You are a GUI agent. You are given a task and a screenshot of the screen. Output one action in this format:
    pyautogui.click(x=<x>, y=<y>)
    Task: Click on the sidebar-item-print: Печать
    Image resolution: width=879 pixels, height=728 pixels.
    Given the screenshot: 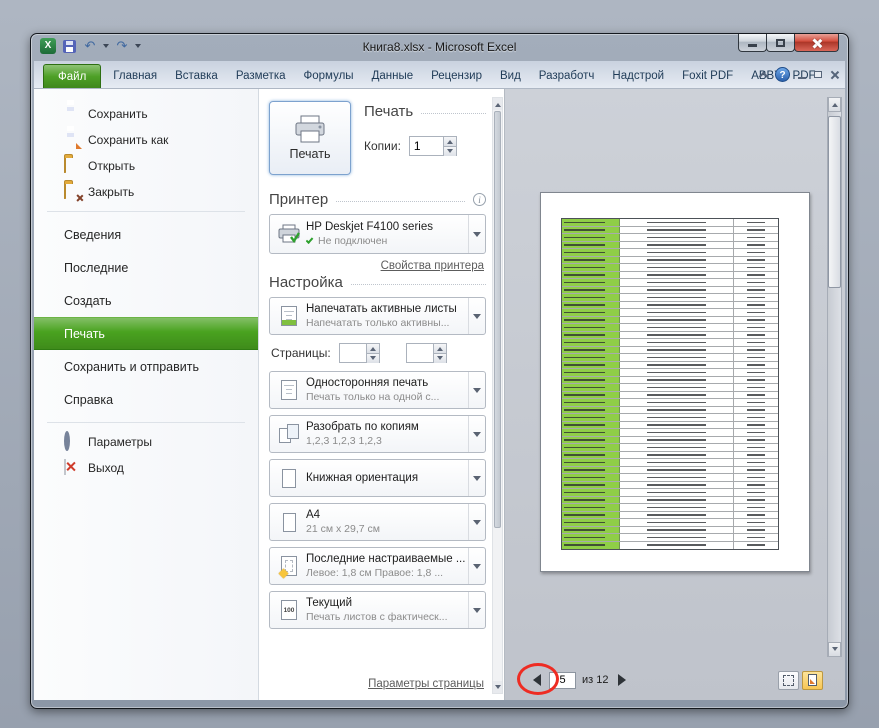 What is the action you would take?
    pyautogui.click(x=146, y=333)
    